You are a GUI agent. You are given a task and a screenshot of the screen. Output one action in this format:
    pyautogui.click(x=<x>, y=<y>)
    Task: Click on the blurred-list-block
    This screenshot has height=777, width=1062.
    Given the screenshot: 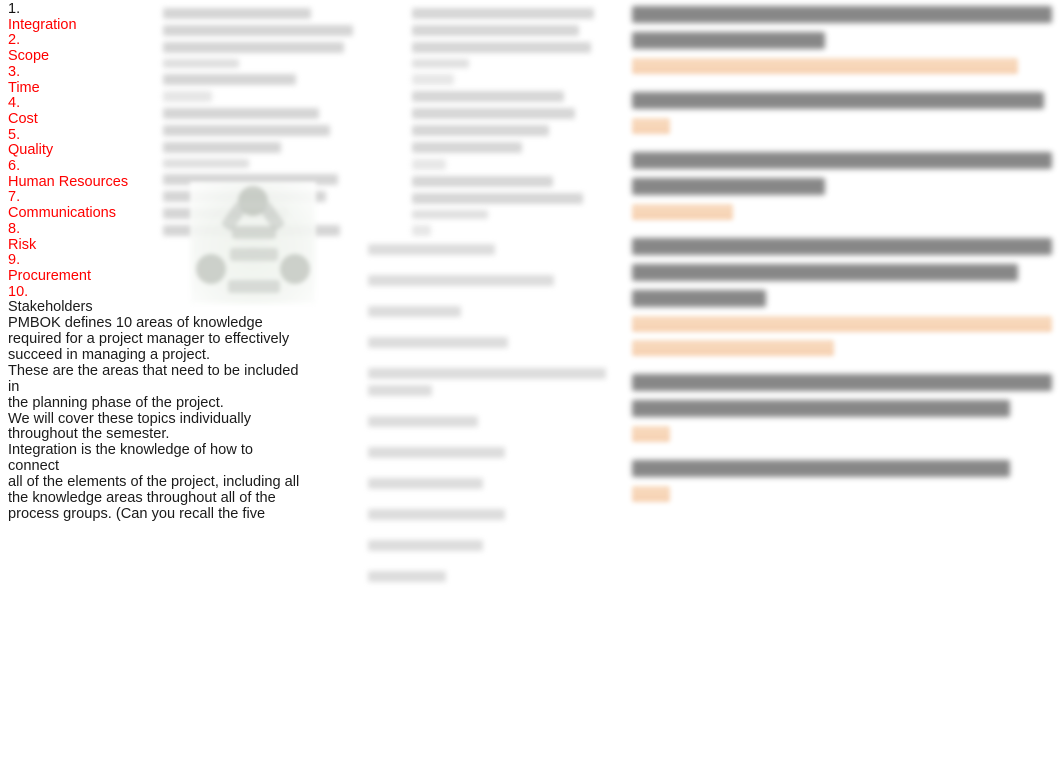 What is the action you would take?
    pyautogui.click(x=490, y=423)
    